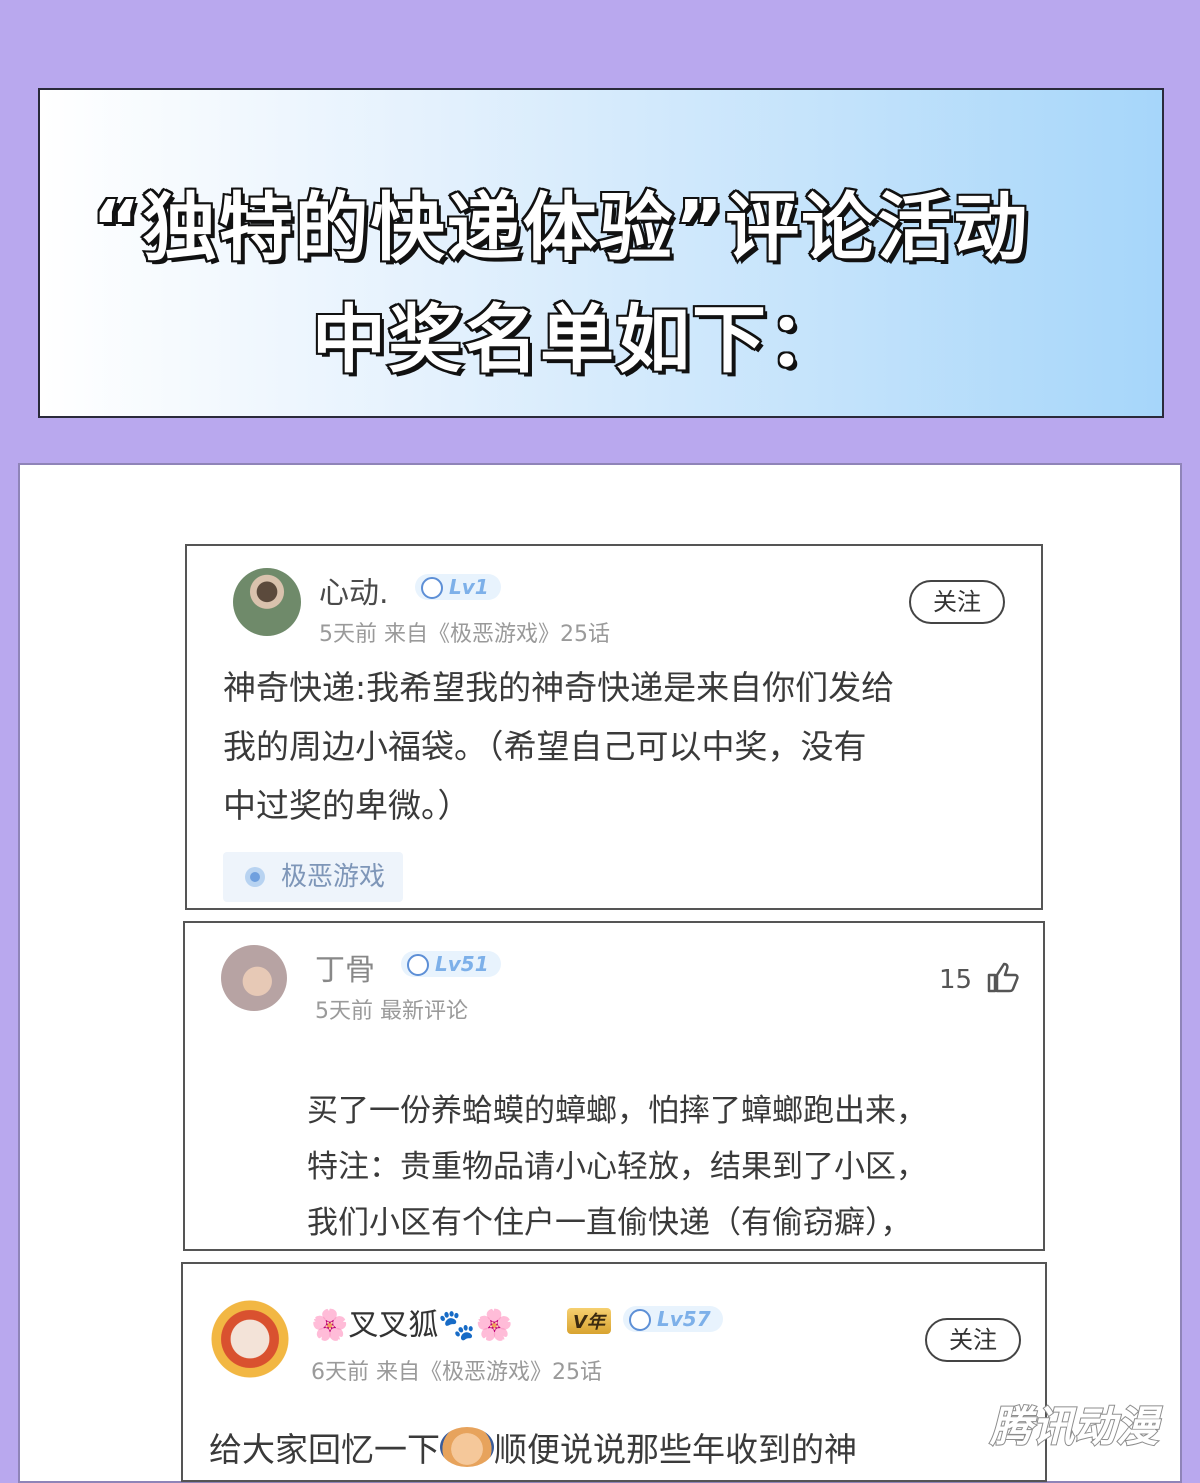  What do you see at coordinates (412, 1322) in the screenshot?
I see `username: 🌸叉叉狐🐾🌸` at bounding box center [412, 1322].